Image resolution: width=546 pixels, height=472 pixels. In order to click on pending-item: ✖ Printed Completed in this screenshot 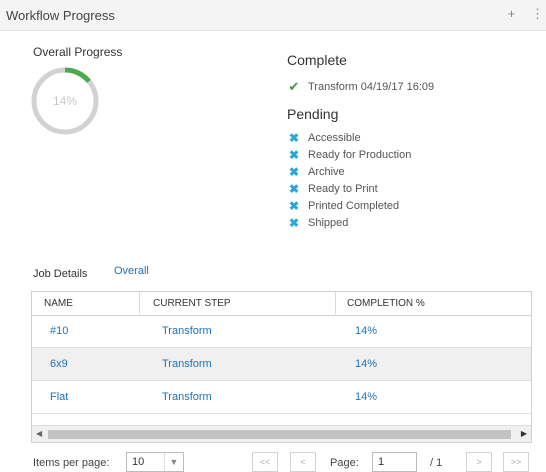, I will do `click(343, 206)`.